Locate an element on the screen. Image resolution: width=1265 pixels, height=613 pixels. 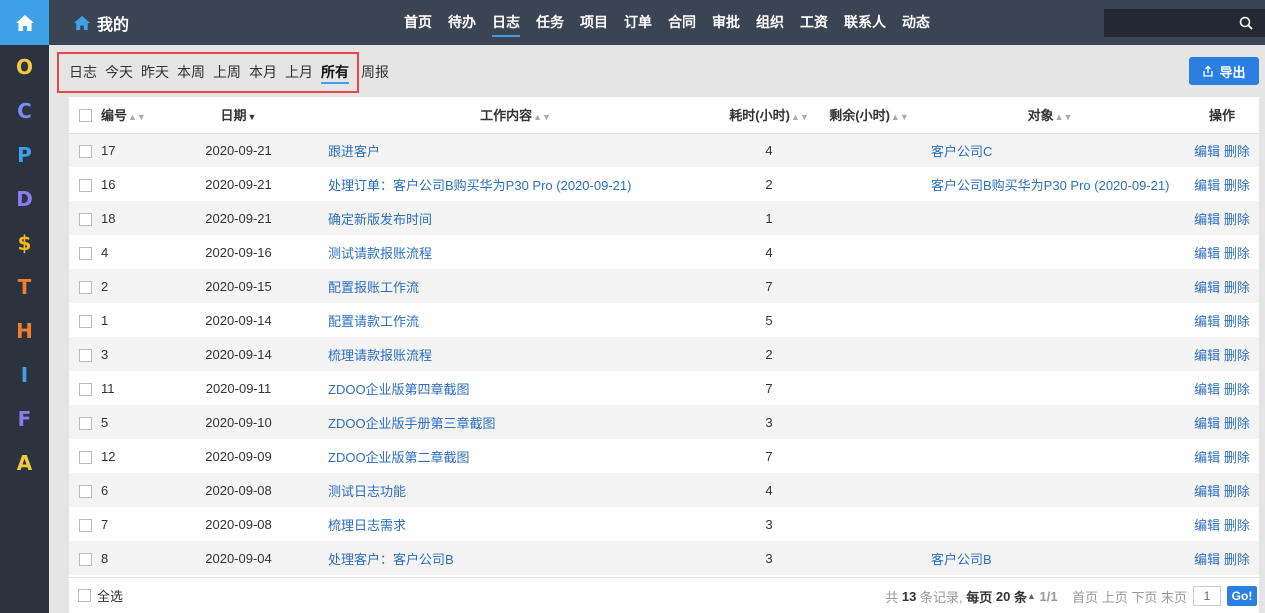
app-icon-6: H is located at coordinates (24, 331).